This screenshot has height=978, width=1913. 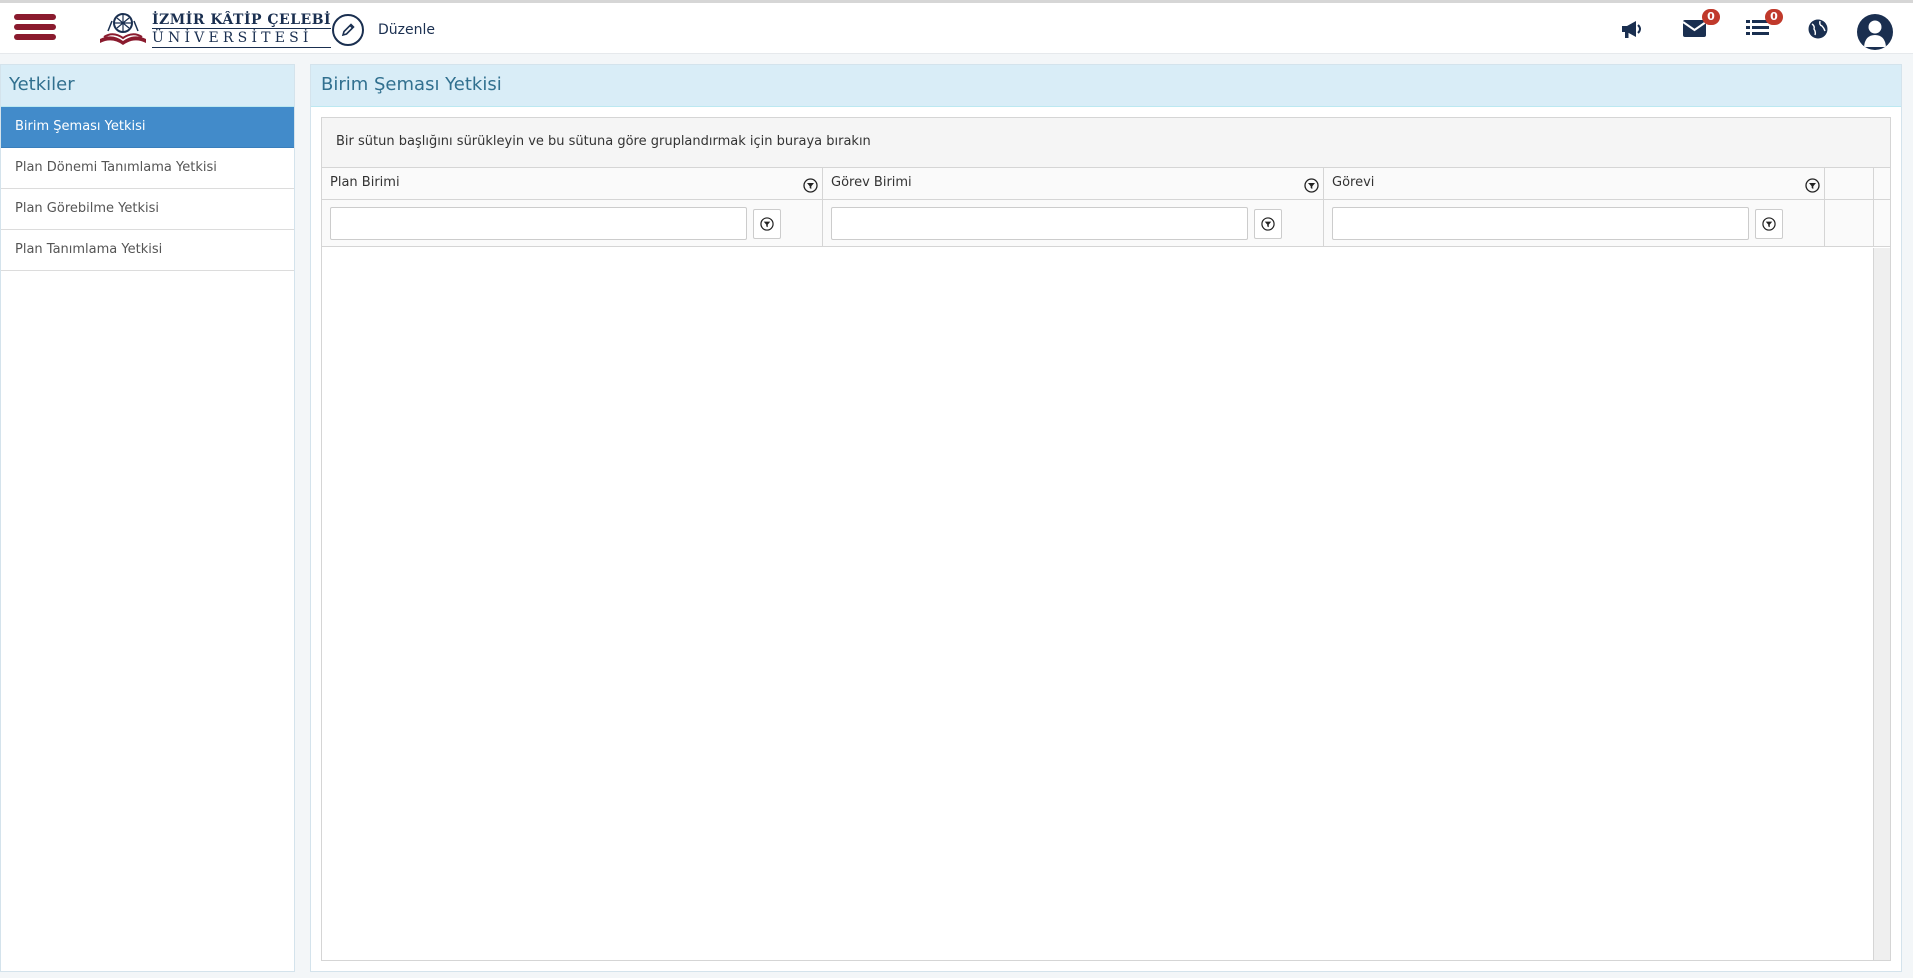 I want to click on edit-icon, so click(x=348, y=30).